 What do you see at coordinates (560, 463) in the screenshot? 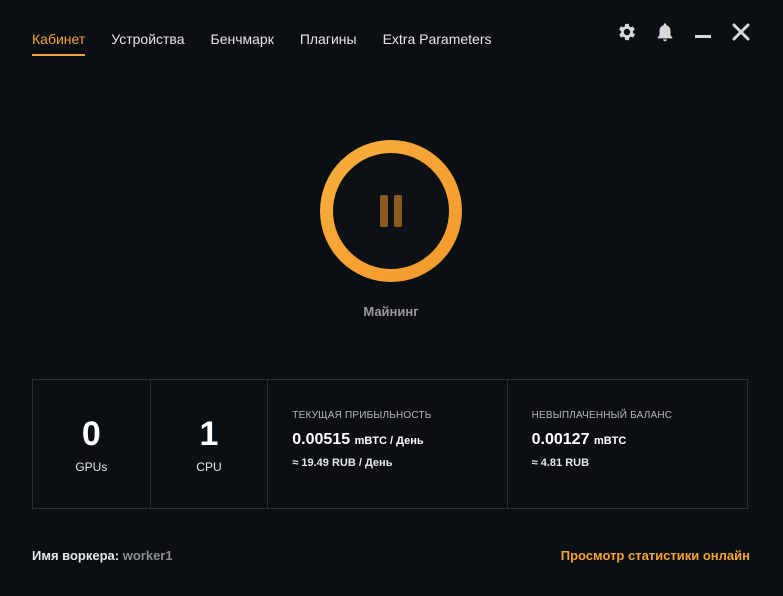
I see `balance-fiat: ≈ 4.81 RUB` at bounding box center [560, 463].